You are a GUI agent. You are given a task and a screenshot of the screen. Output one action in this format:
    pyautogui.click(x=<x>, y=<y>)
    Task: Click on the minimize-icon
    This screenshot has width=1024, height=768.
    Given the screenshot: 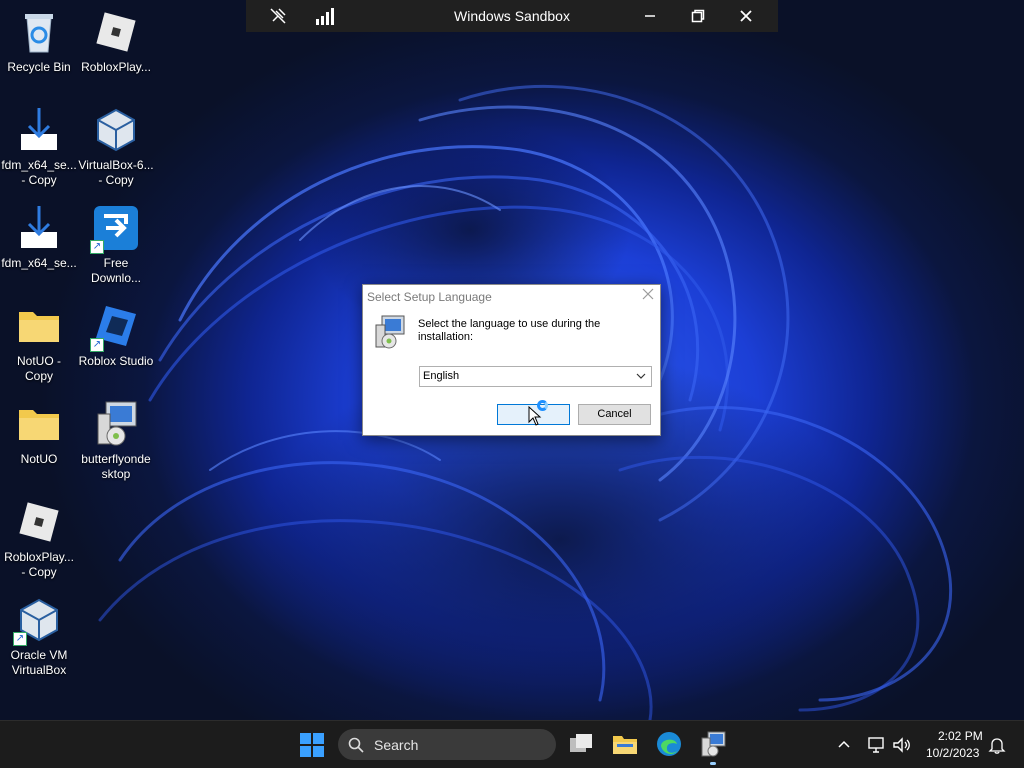 What is the action you would take?
    pyautogui.click(x=650, y=16)
    